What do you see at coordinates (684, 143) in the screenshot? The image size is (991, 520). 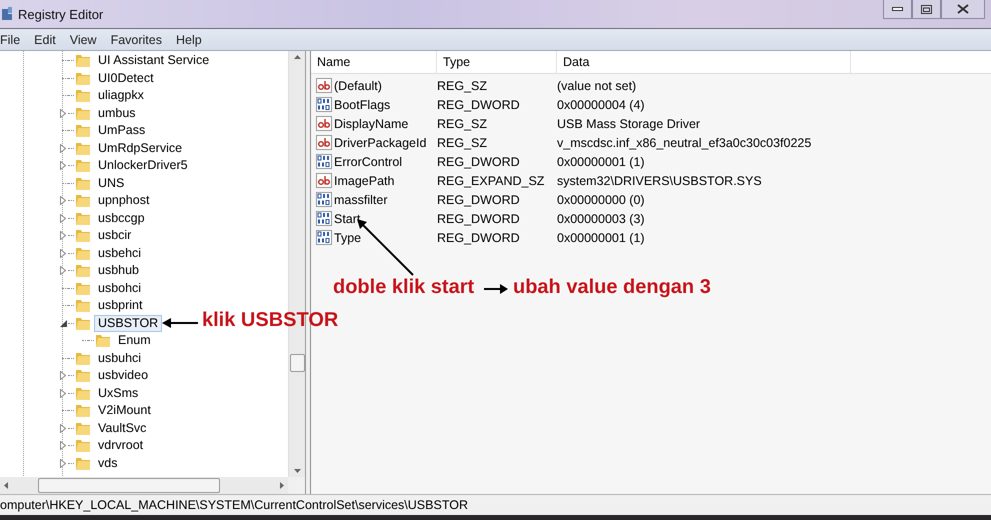 I see `value-data: v_mscdsc.inf_x86_neutral_ef3a0c30c03f0225` at bounding box center [684, 143].